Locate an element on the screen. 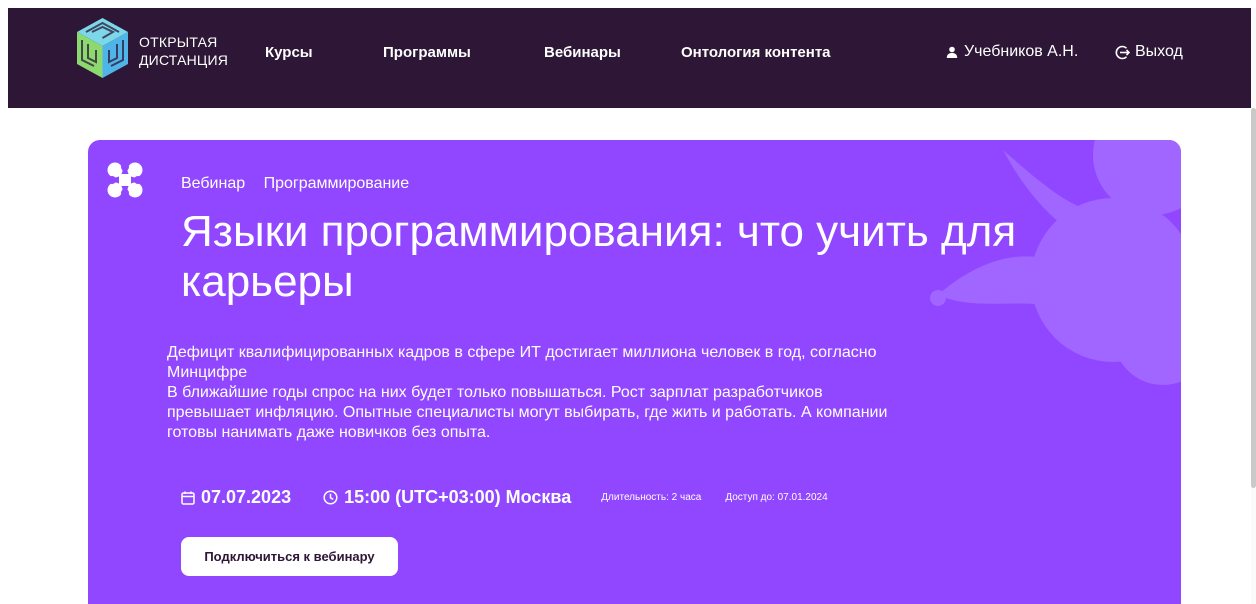 The height and width of the screenshot is (604, 1256). scrollbar is located at coordinates (1253, 306).